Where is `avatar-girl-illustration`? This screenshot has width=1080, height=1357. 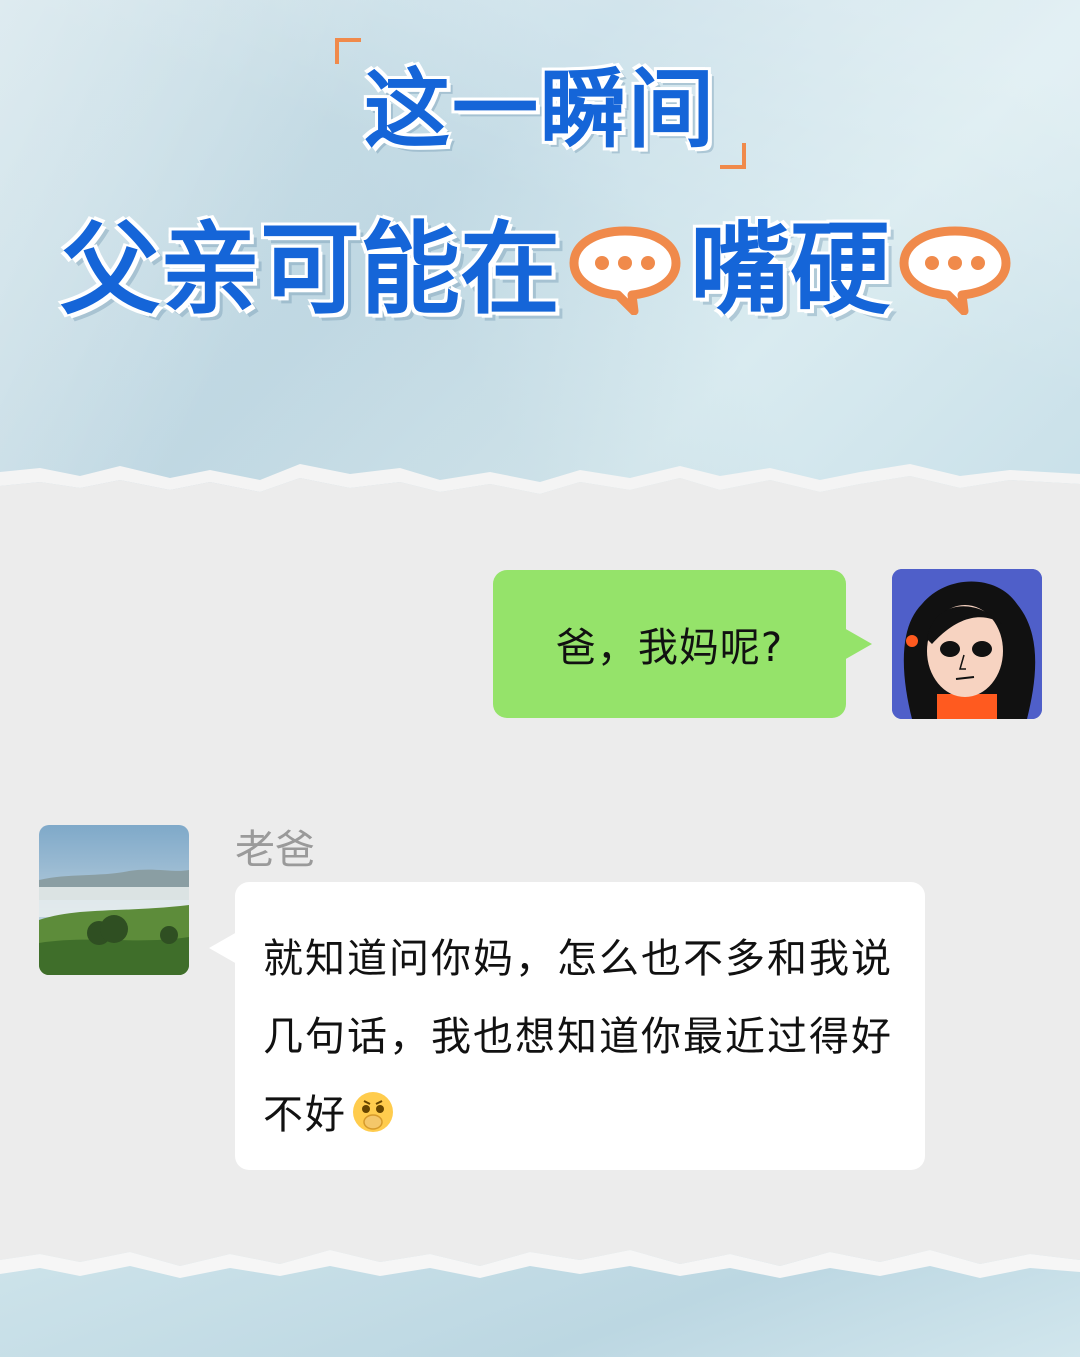 avatar-girl-illustration is located at coordinates (967, 644).